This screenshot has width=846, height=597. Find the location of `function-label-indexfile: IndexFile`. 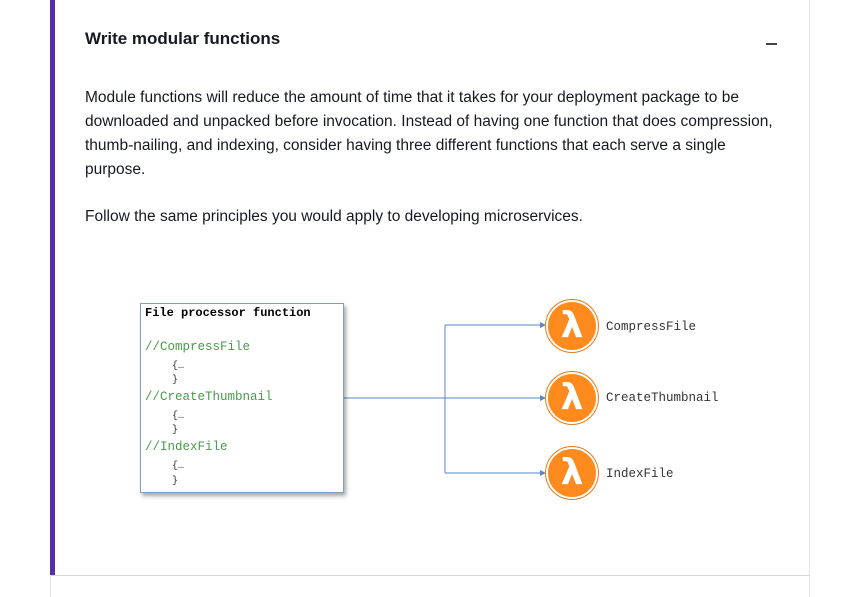

function-label-indexfile: IndexFile is located at coordinates (640, 474).